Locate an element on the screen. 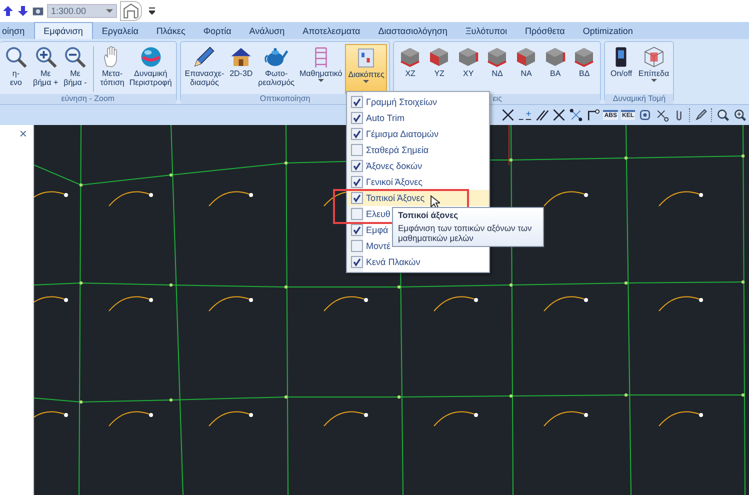  group-label: Δυναμική Τομή is located at coordinates (639, 99).